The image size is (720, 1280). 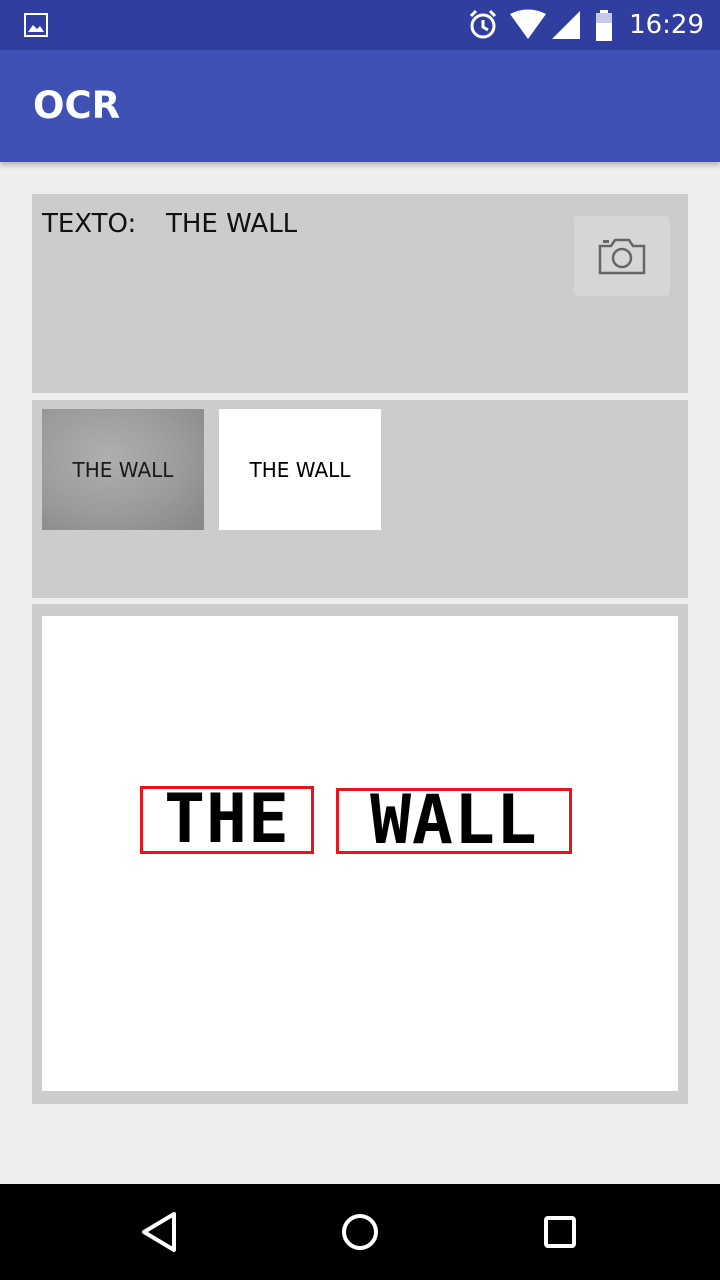 I want to click on processed-image-thumbnail: THE WALL, so click(x=300, y=469).